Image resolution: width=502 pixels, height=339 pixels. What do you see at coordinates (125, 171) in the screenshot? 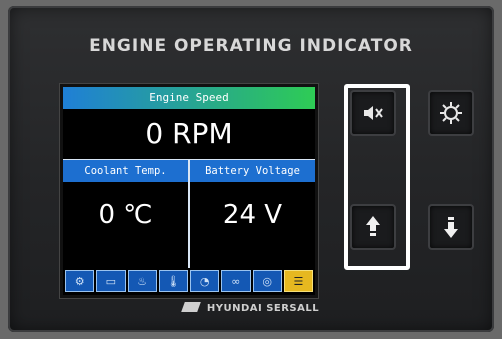
I see `coolant-temp-header: Coolant Temp.` at bounding box center [125, 171].